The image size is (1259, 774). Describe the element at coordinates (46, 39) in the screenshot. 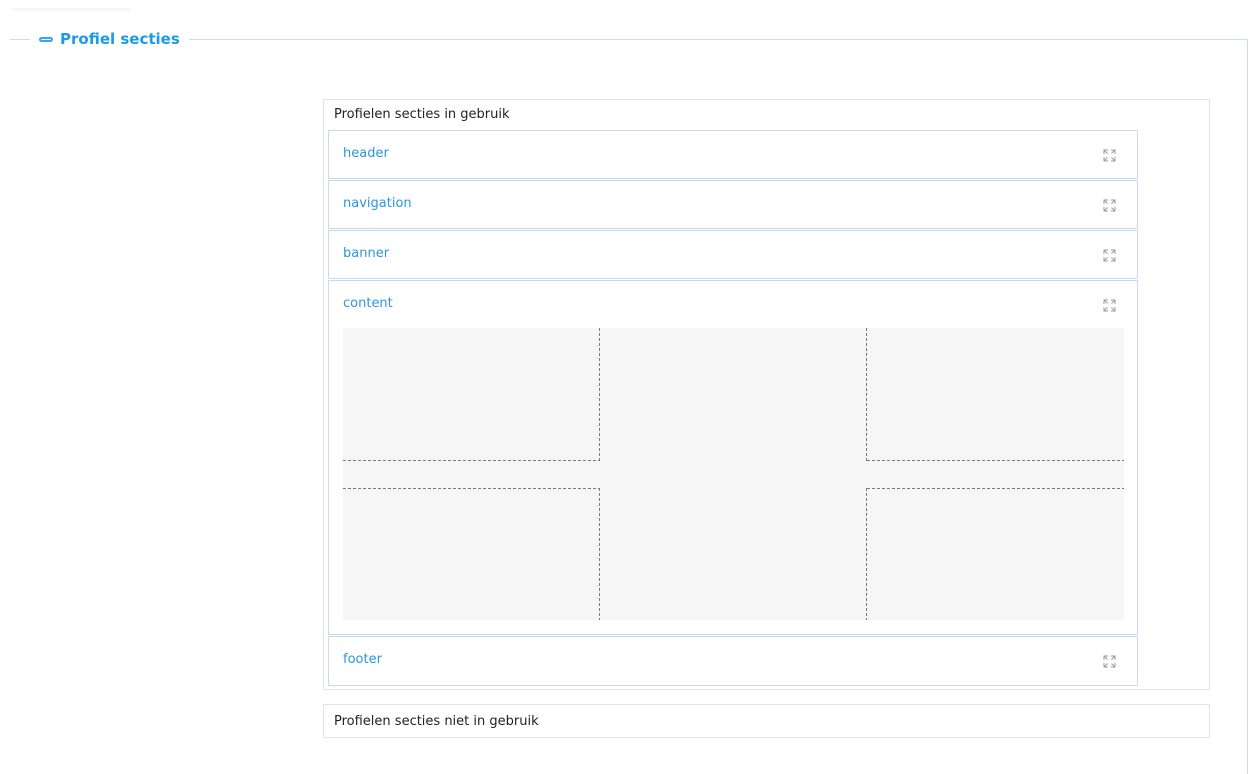

I see `collapse-icon` at that location.